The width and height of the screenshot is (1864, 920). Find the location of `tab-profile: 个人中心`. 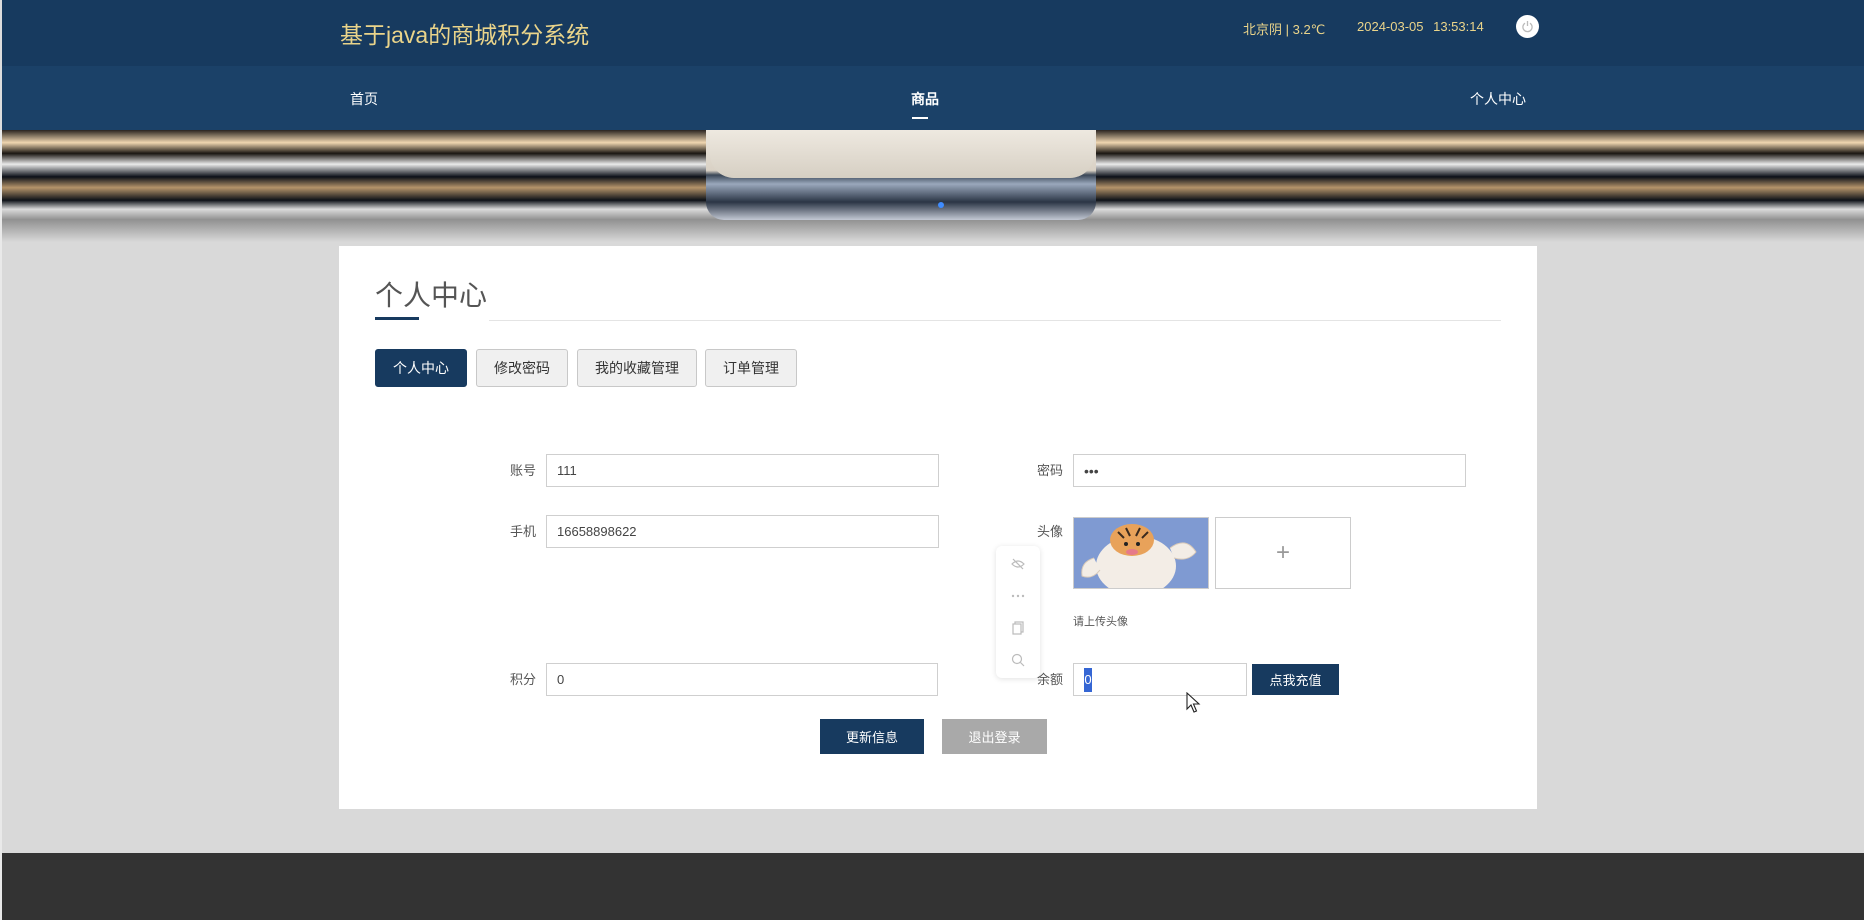

tab-profile: 个人中心 is located at coordinates (421, 368).